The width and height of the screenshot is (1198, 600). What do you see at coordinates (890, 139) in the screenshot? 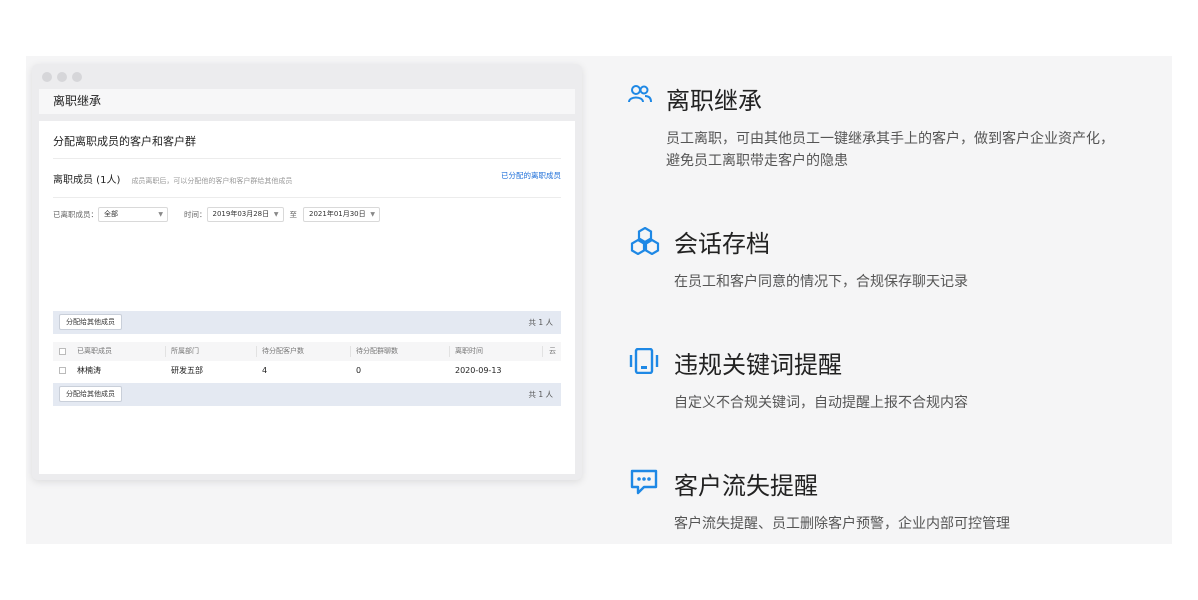
I see `feature-desc-line-1: 员工离职，可由其他员工一键继承其手上的客户，做到客户企业资产化，` at bounding box center [890, 139].